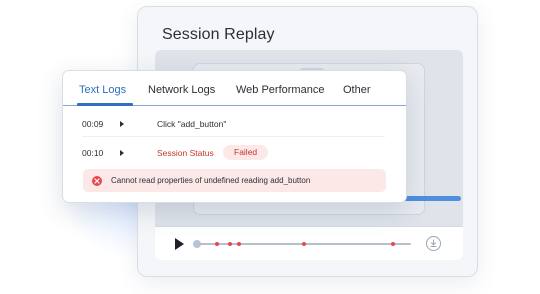 Image resolution: width=540 pixels, height=294 pixels. I want to click on play-icon, so click(179, 244).